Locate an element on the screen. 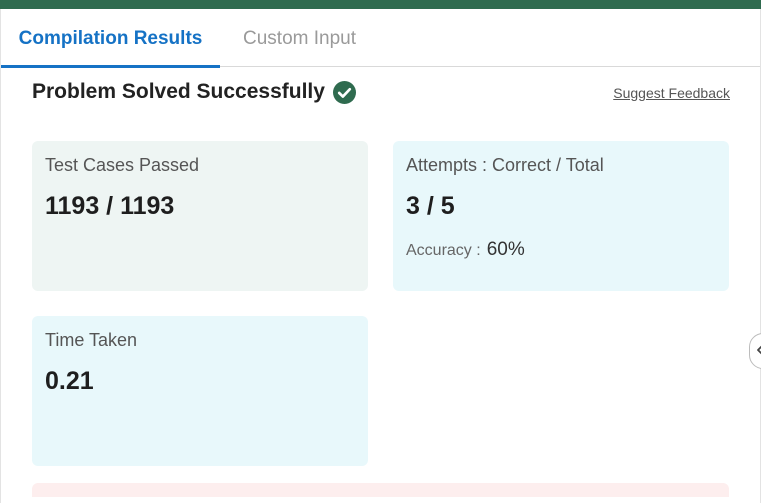 The width and height of the screenshot is (761, 503). tab-compilation-results-label: Compilation Results is located at coordinates (110, 38).